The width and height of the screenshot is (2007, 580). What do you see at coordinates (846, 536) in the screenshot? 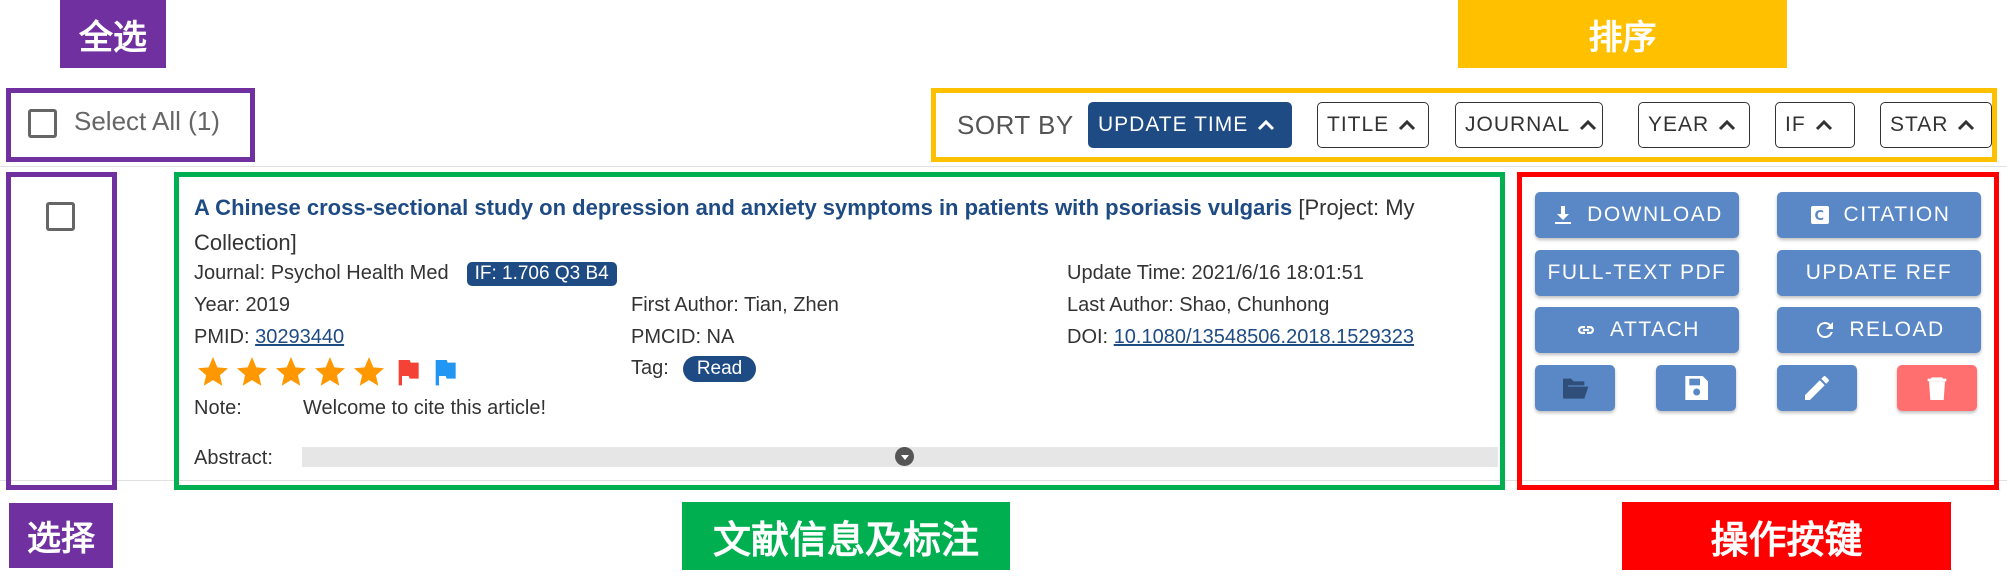
I see `annotation-record-info-tag: 文献信息及标注` at bounding box center [846, 536].